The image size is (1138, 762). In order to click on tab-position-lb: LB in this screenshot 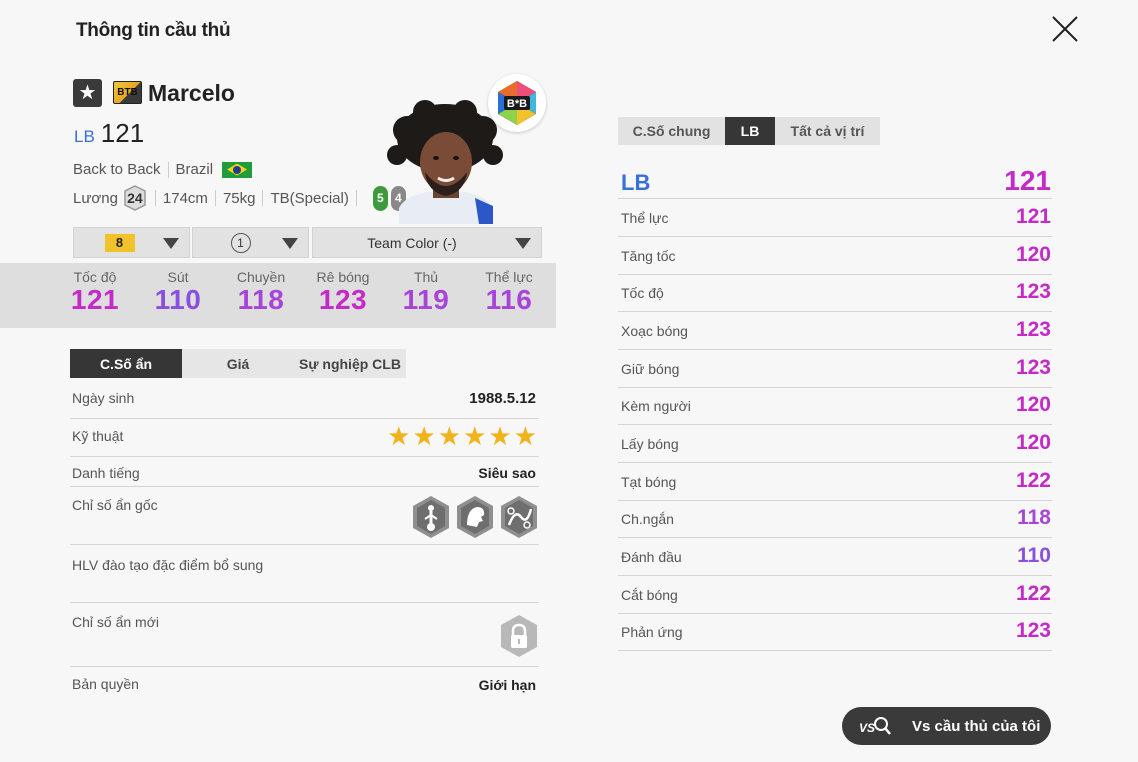, I will do `click(750, 131)`.